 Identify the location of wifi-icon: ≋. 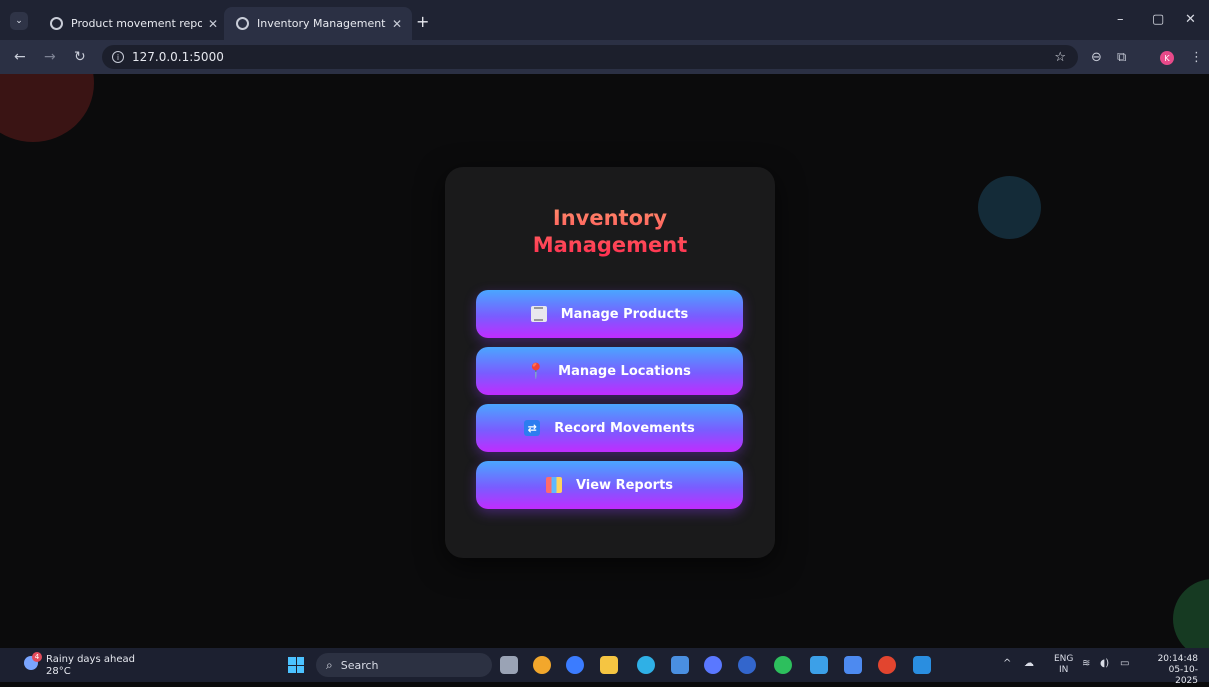
(1086, 663).